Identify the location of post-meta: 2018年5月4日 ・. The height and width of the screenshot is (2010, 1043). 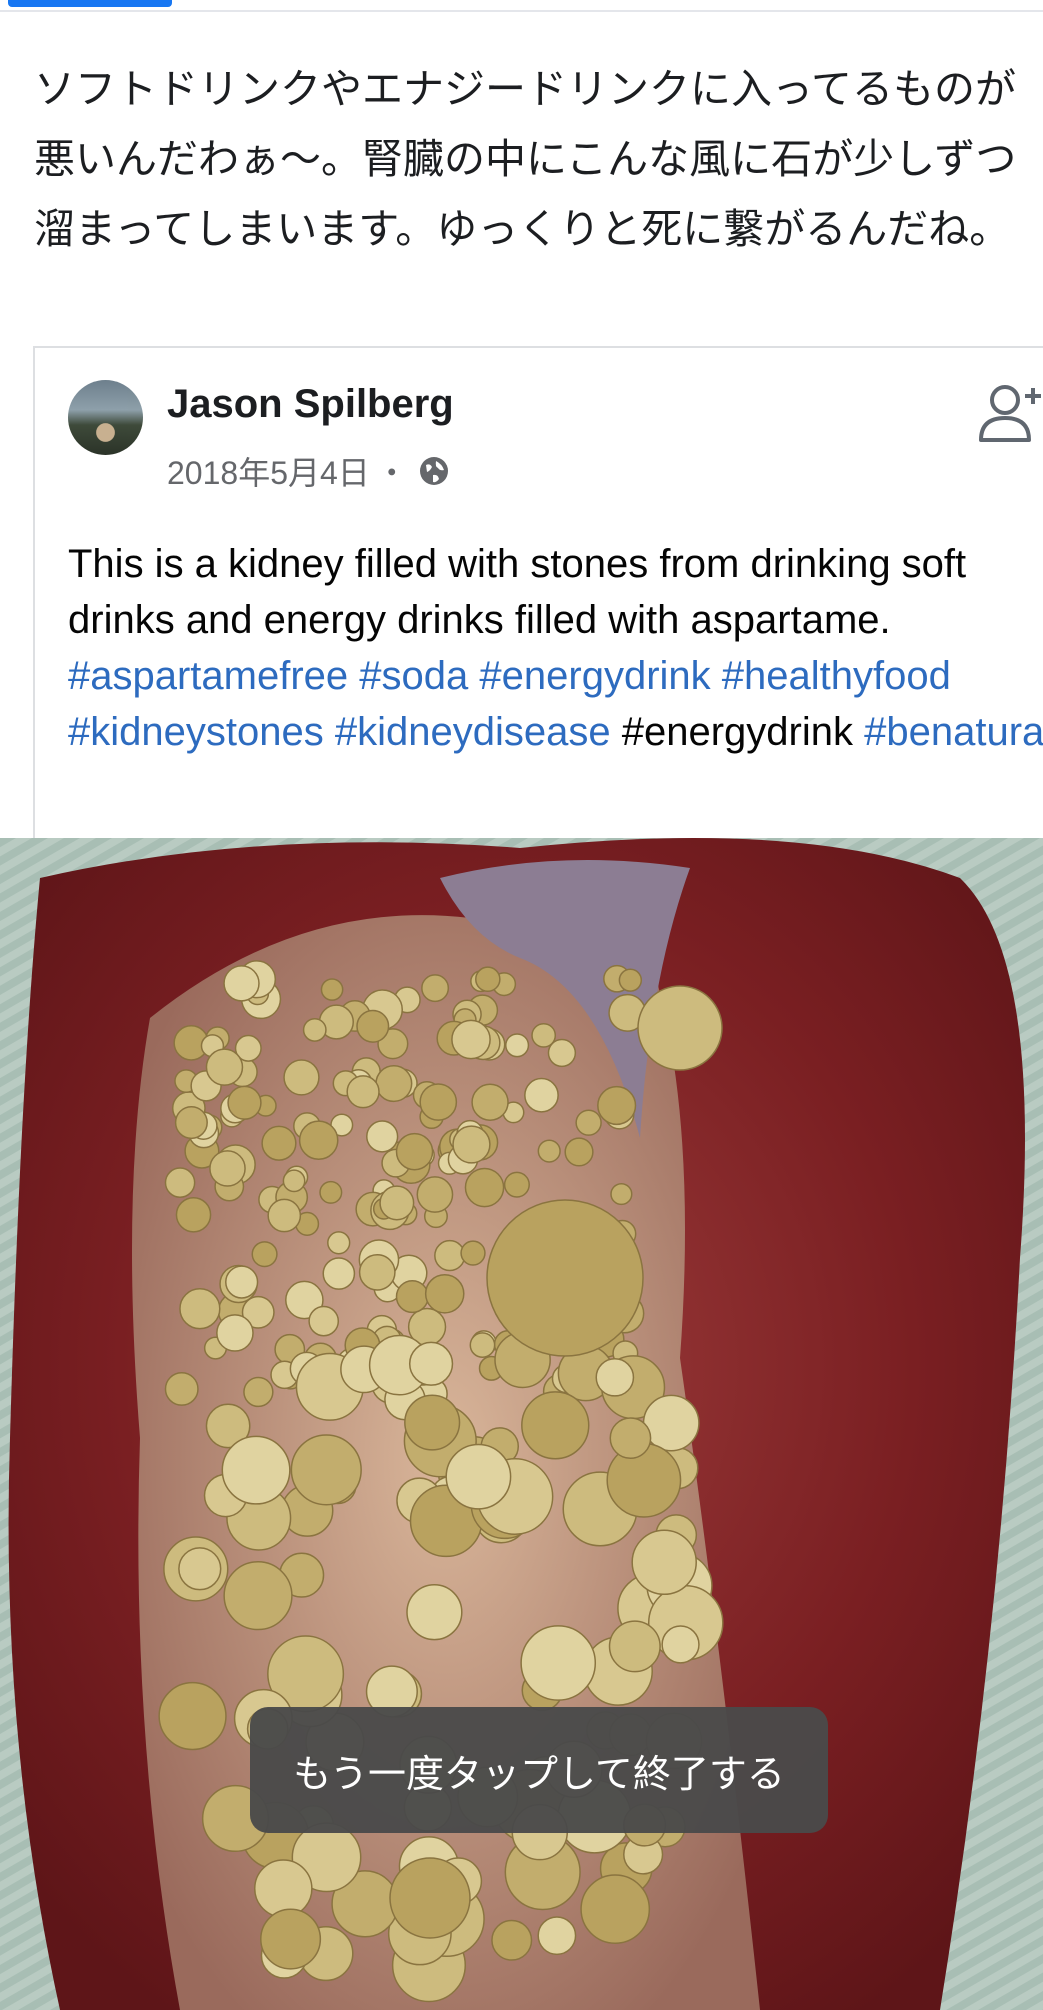
(308, 471).